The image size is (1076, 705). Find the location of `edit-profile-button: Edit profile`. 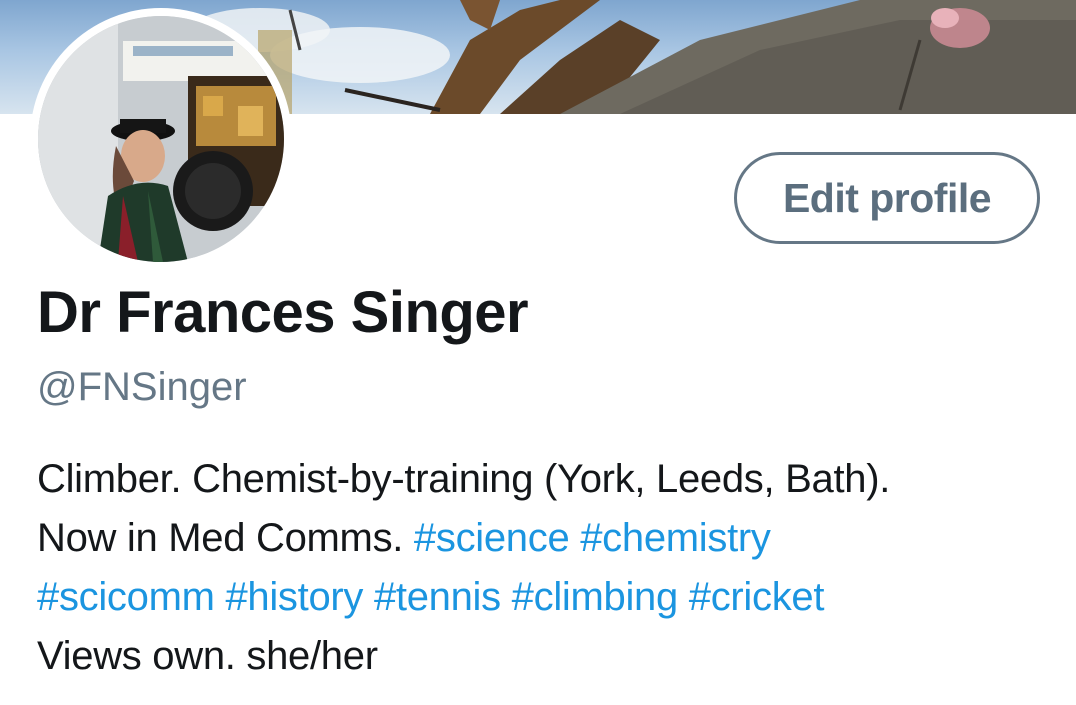

edit-profile-button: Edit profile is located at coordinates (887, 198).